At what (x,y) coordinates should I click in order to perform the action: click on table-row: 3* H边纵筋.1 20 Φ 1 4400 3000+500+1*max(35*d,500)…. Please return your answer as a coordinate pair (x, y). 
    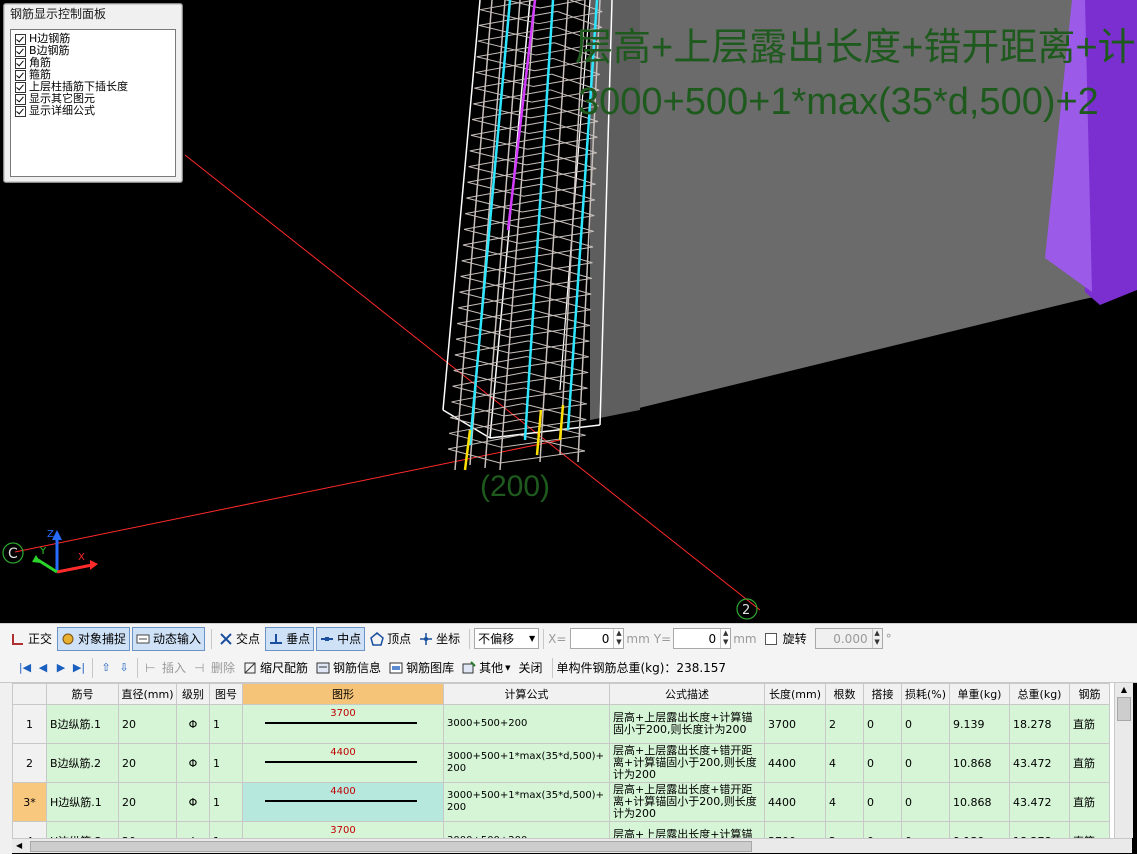
    Looking at the image, I should click on (561, 802).